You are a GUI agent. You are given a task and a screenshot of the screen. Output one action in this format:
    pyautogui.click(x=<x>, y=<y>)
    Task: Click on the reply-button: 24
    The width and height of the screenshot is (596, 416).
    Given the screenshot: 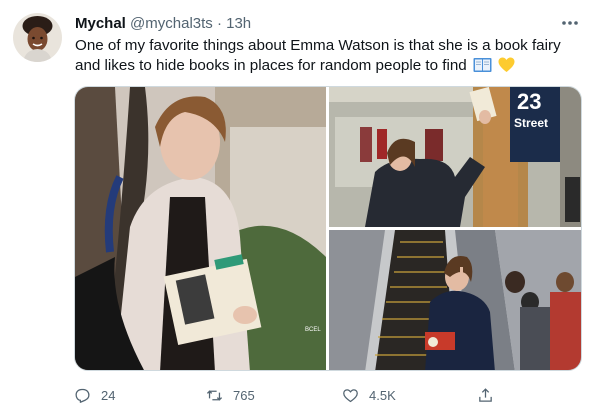 What is the action you would take?
    pyautogui.click(x=94, y=395)
    